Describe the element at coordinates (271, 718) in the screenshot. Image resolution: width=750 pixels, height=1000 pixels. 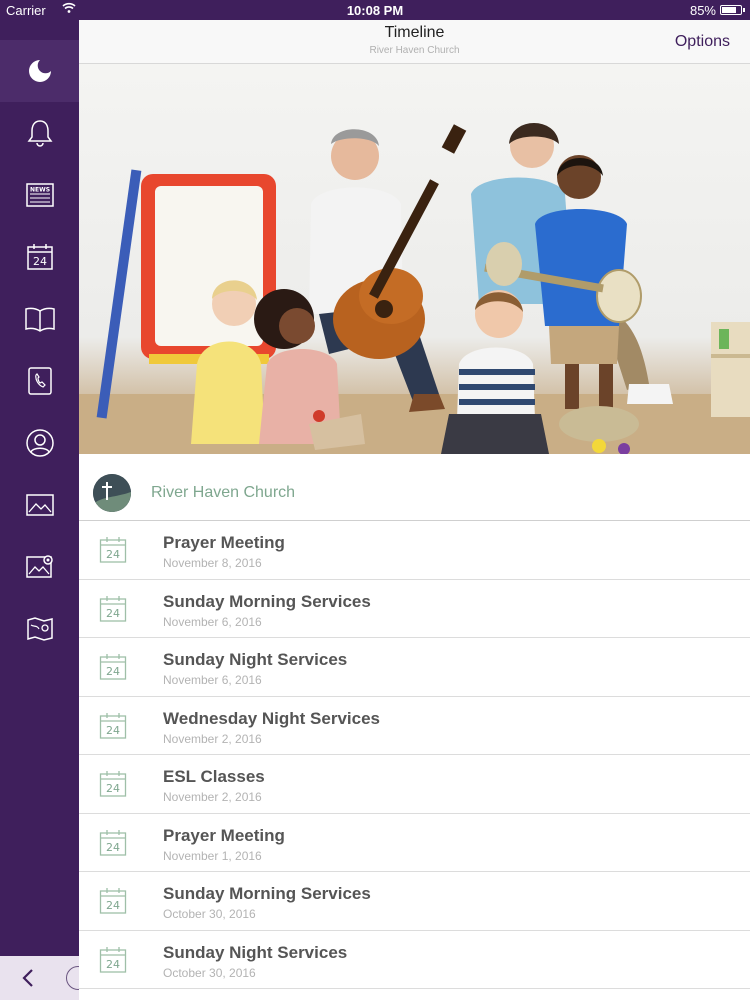
I see `event-title: Wednesday Night Services` at that location.